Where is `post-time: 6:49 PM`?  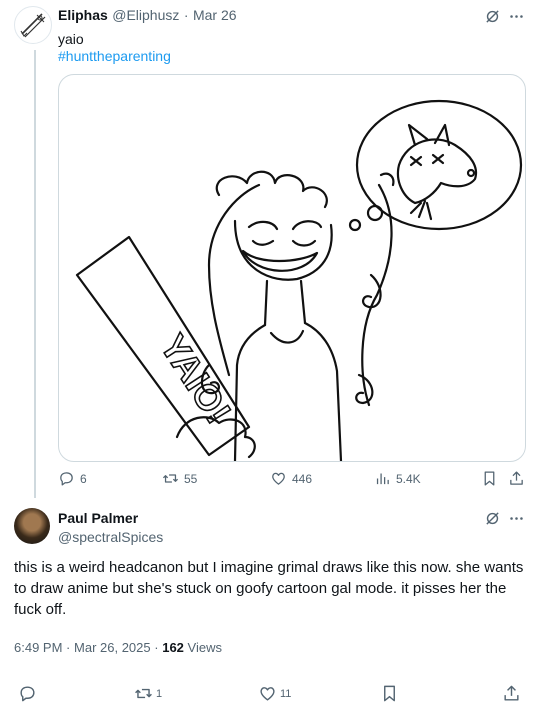
post-time: 6:49 PM is located at coordinates (38, 647).